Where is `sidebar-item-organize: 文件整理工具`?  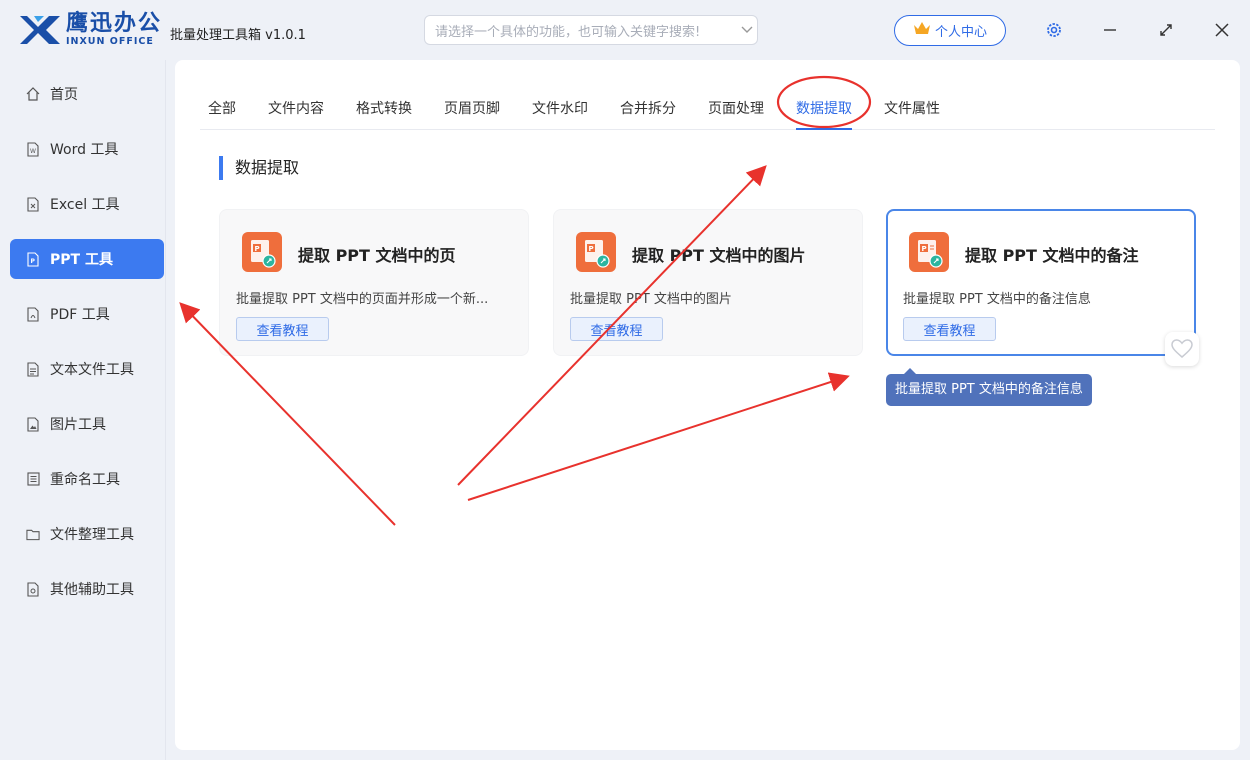 sidebar-item-organize: 文件整理工具 is located at coordinates (87, 534).